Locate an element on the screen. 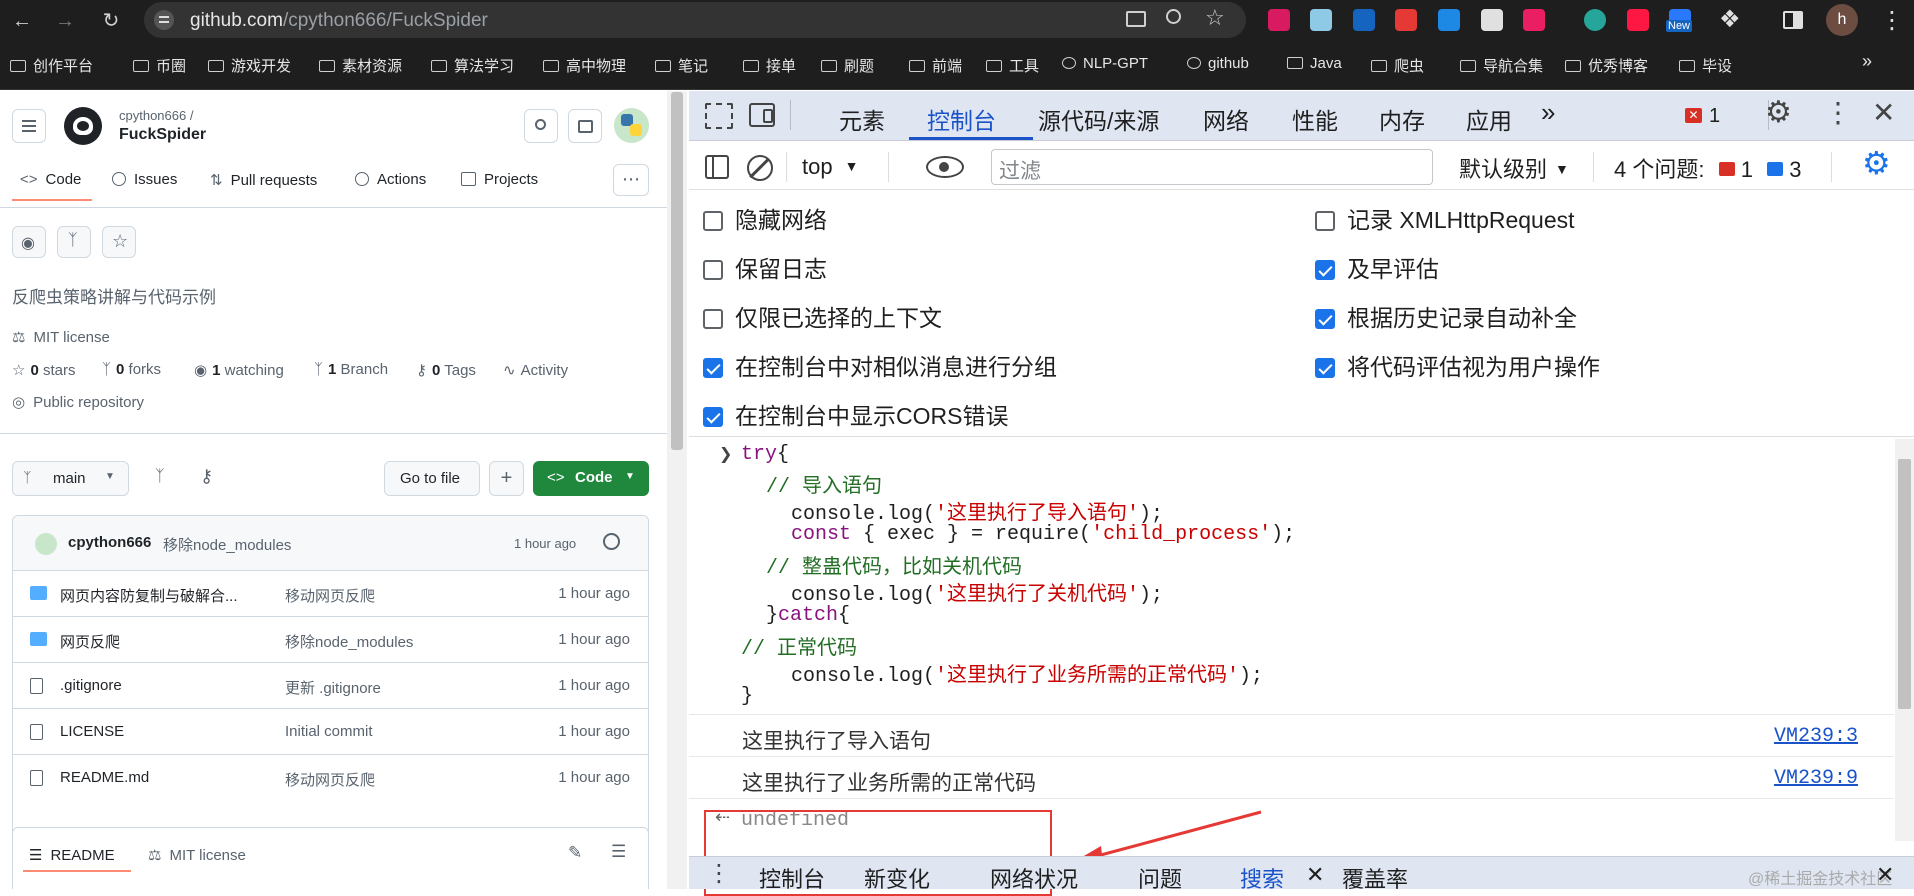 The width and height of the screenshot is (1914, 896). tab-license: ⚖ MIT license is located at coordinates (197, 855).